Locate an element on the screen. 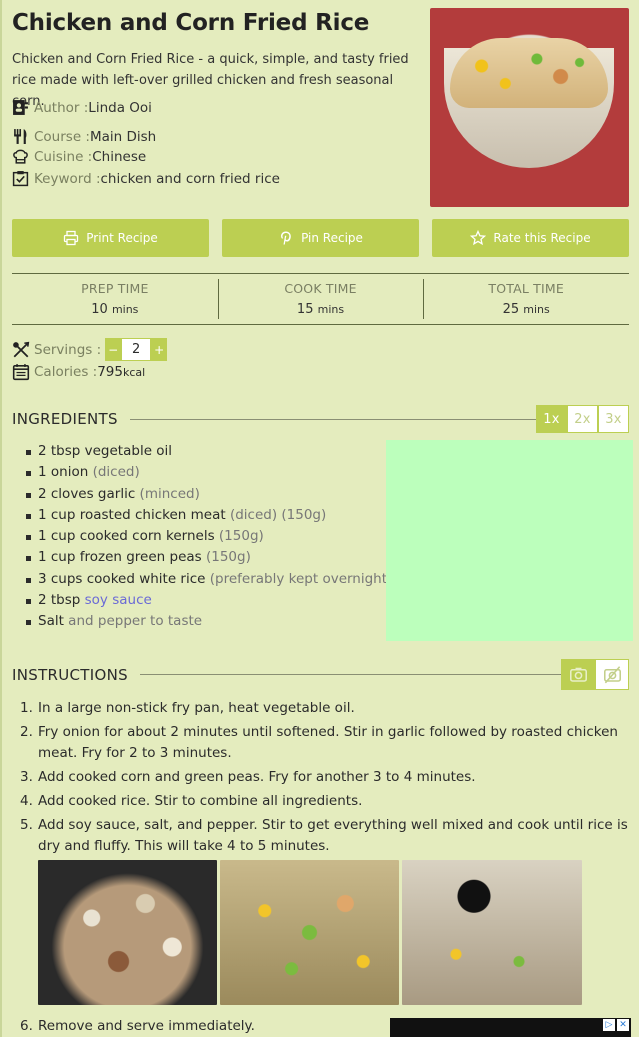 Image resolution: width=639 pixels, height=1037 pixels. keyword-row: Keyword : chicken and corn fried rice is located at coordinates (146, 178).